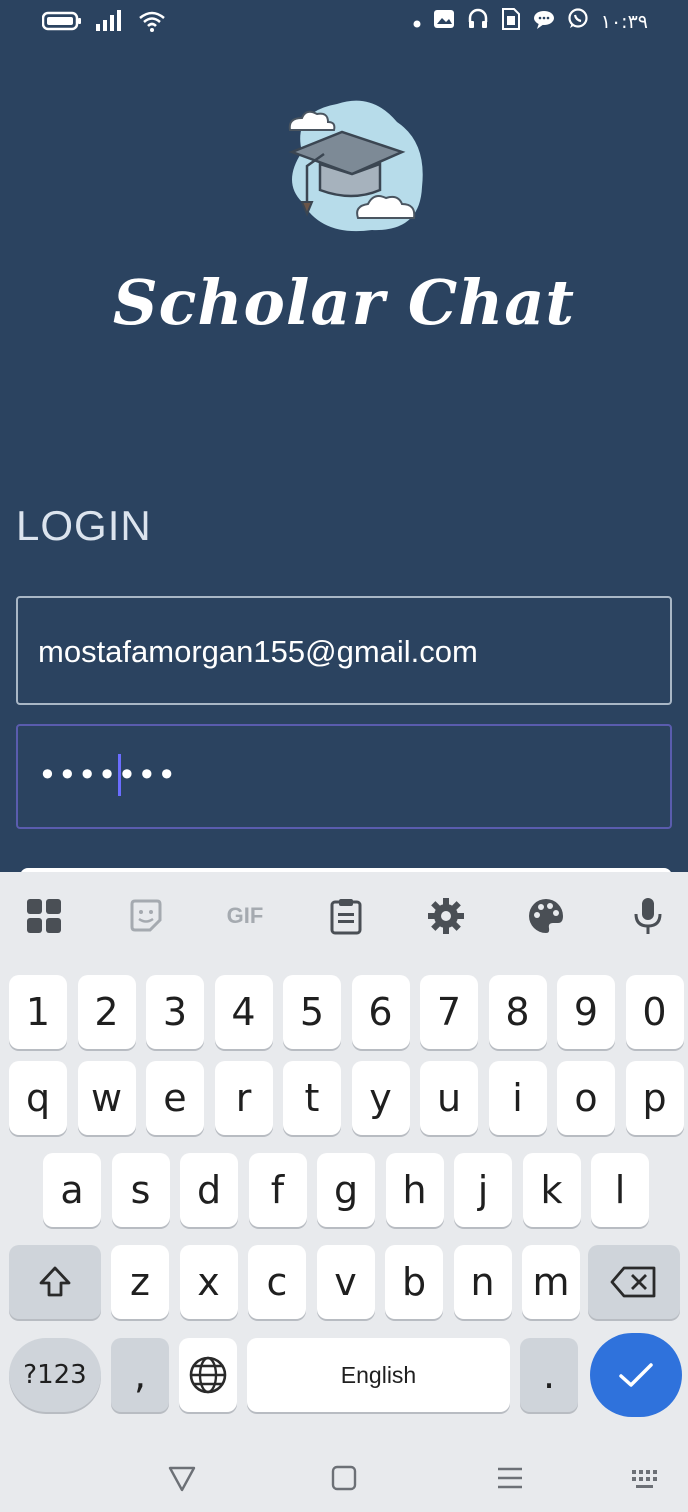  Describe the element at coordinates (654, 1012) in the screenshot. I see `key-0: 0` at that location.